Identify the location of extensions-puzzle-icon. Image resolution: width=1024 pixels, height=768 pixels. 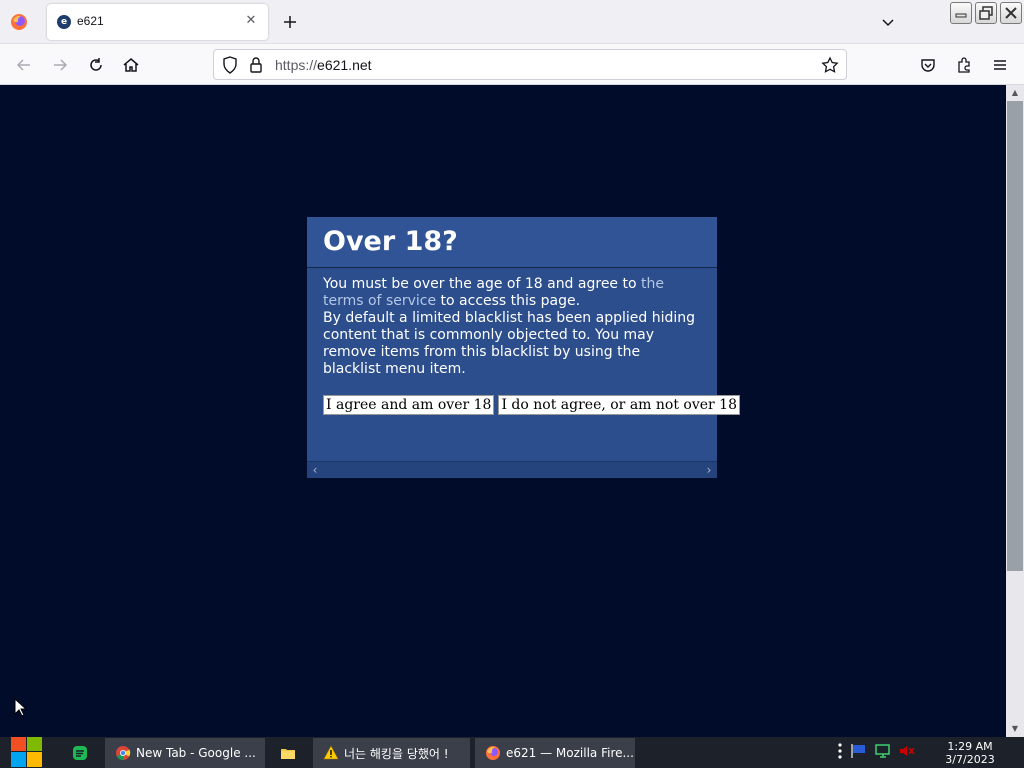
(964, 65).